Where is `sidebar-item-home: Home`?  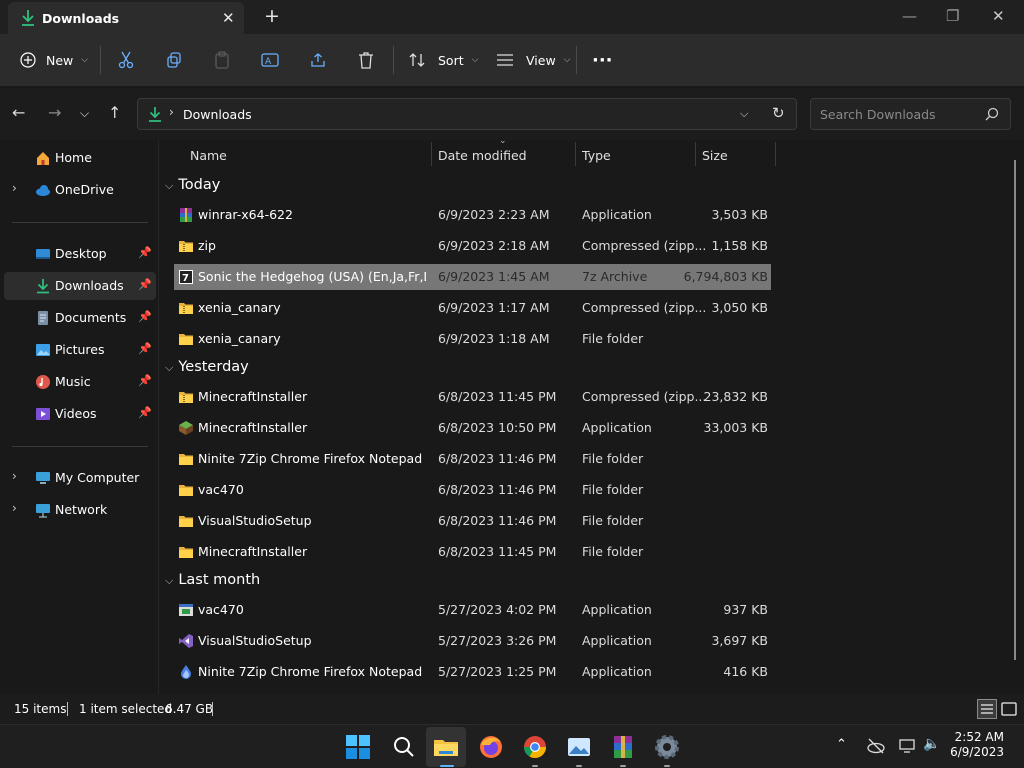 sidebar-item-home: Home is located at coordinates (80, 158).